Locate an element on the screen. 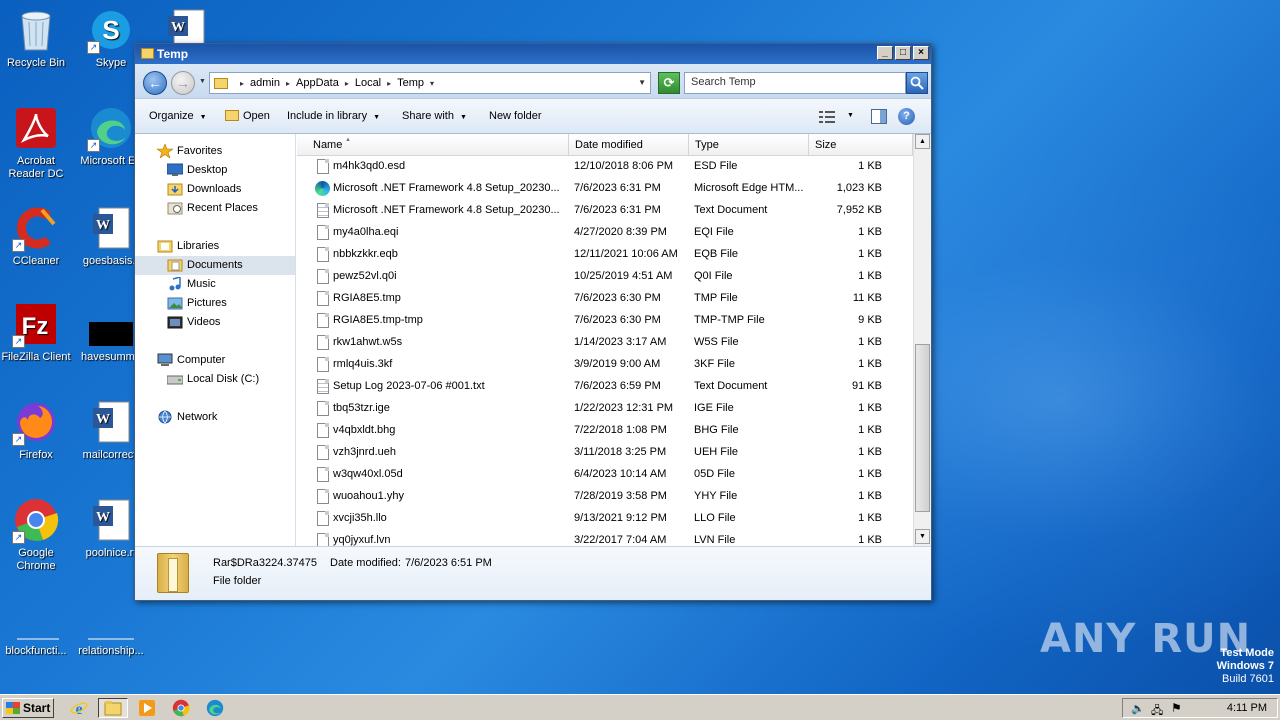  clock: 4:11 PM is located at coordinates (1247, 708).